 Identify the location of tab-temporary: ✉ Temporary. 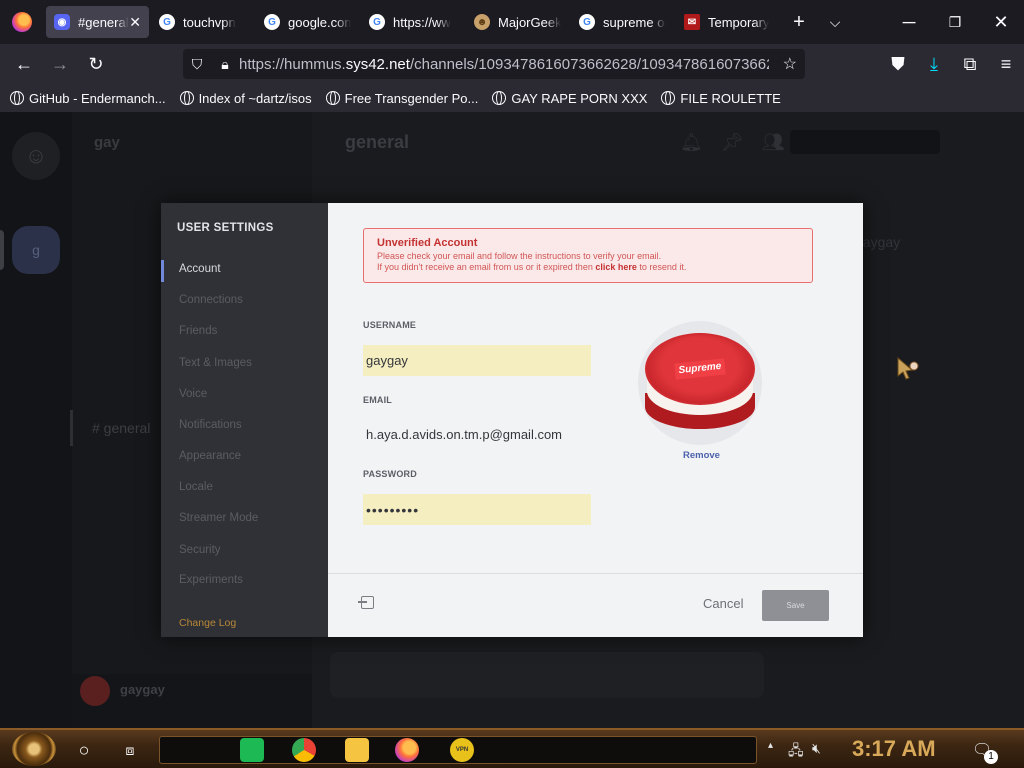
(727, 22).